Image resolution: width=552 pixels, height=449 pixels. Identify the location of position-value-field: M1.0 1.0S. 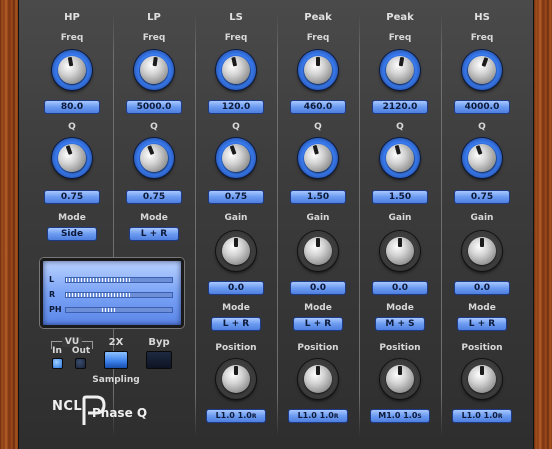
(400, 416).